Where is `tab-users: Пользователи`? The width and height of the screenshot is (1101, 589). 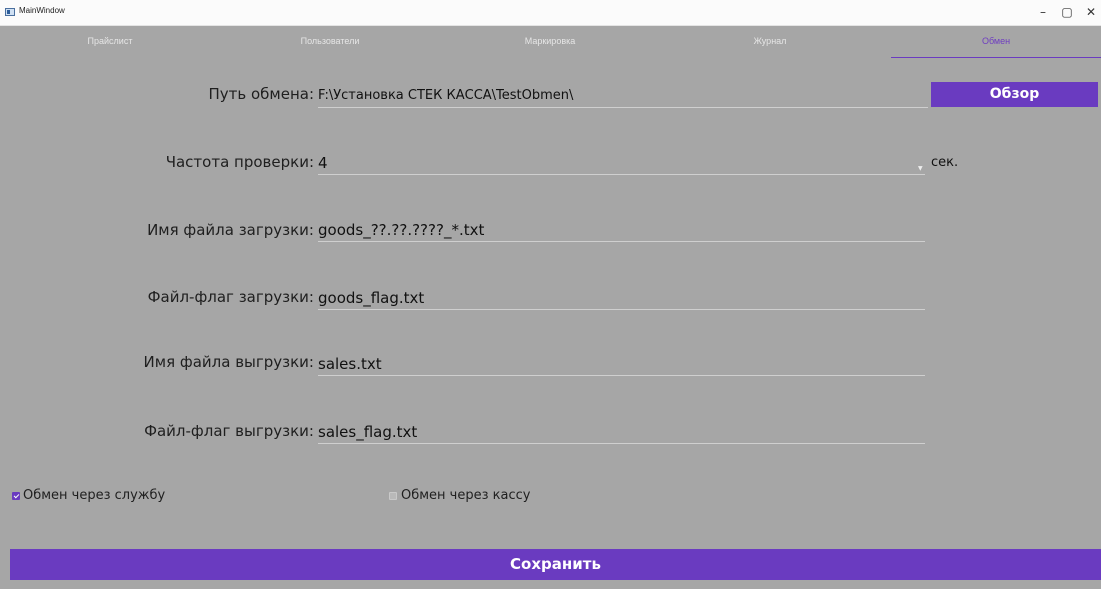 tab-users: Пользователи is located at coordinates (330, 43).